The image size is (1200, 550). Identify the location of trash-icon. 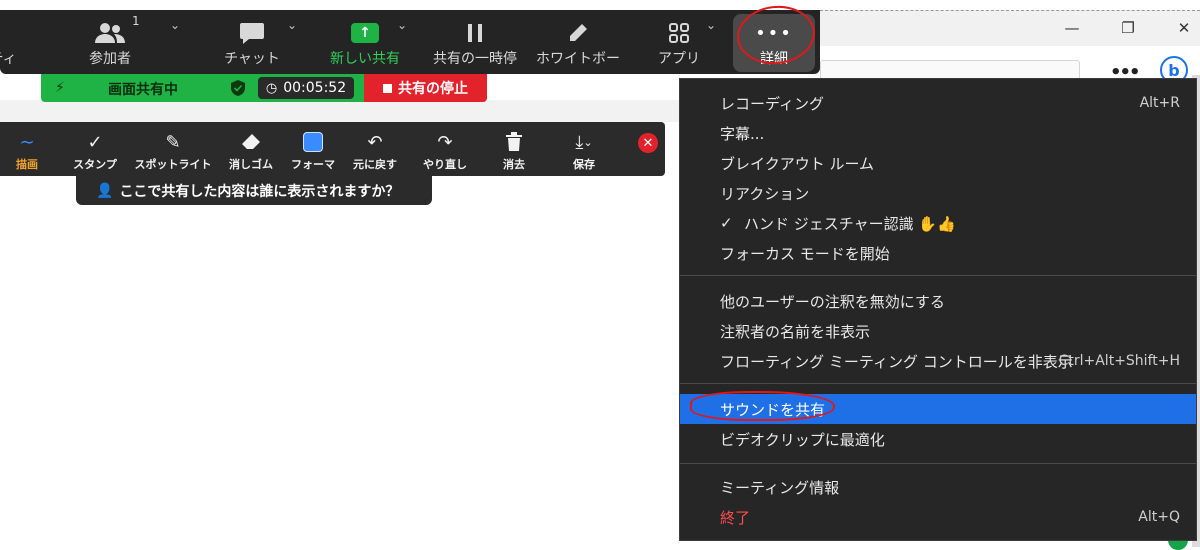
(514, 142).